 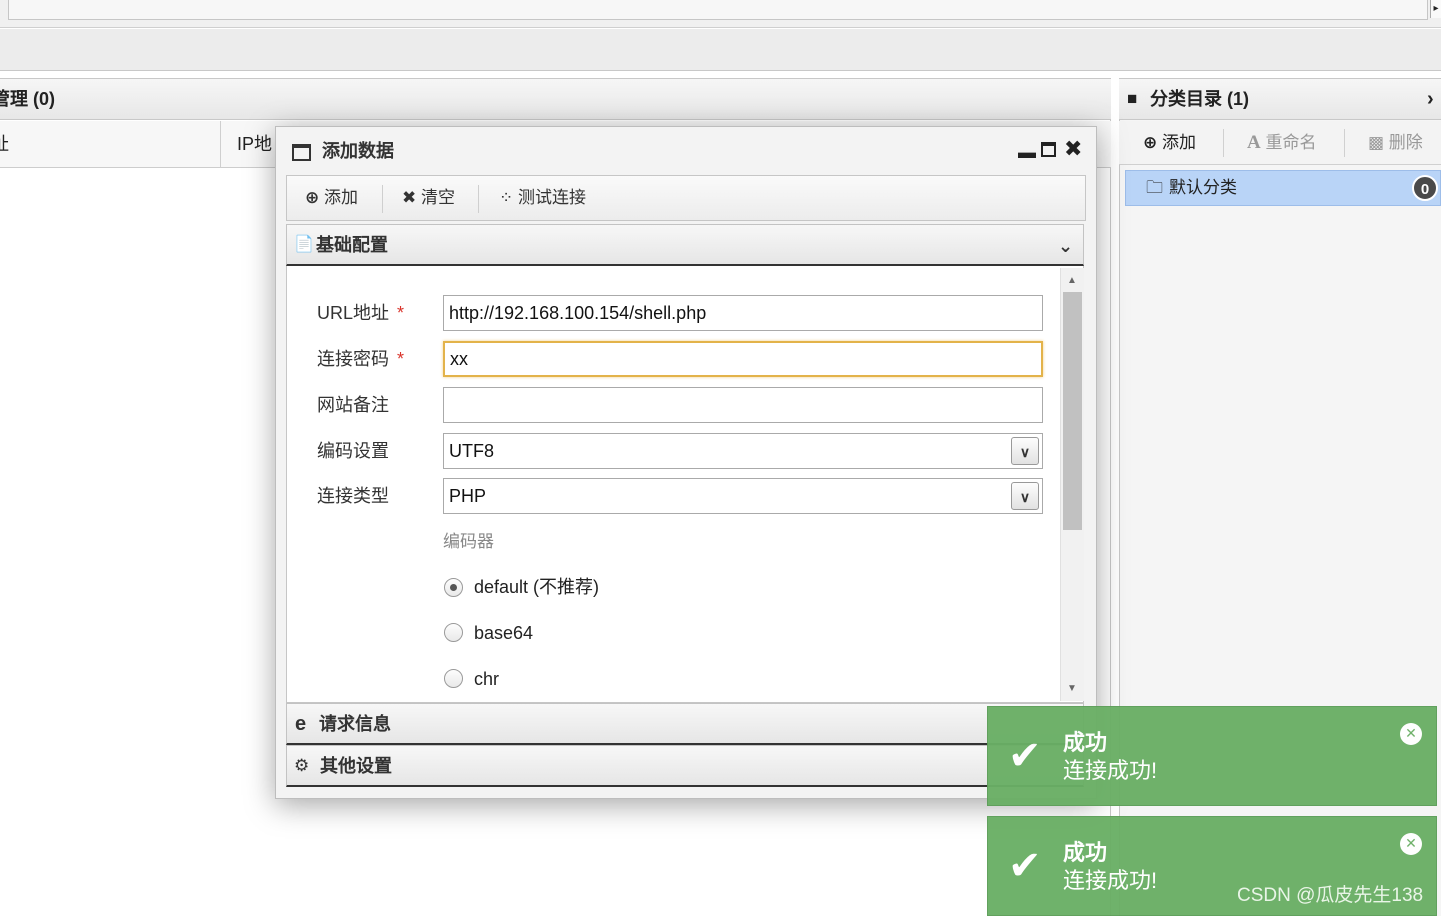 I want to click on encoder-radio-default, so click(x=453, y=587).